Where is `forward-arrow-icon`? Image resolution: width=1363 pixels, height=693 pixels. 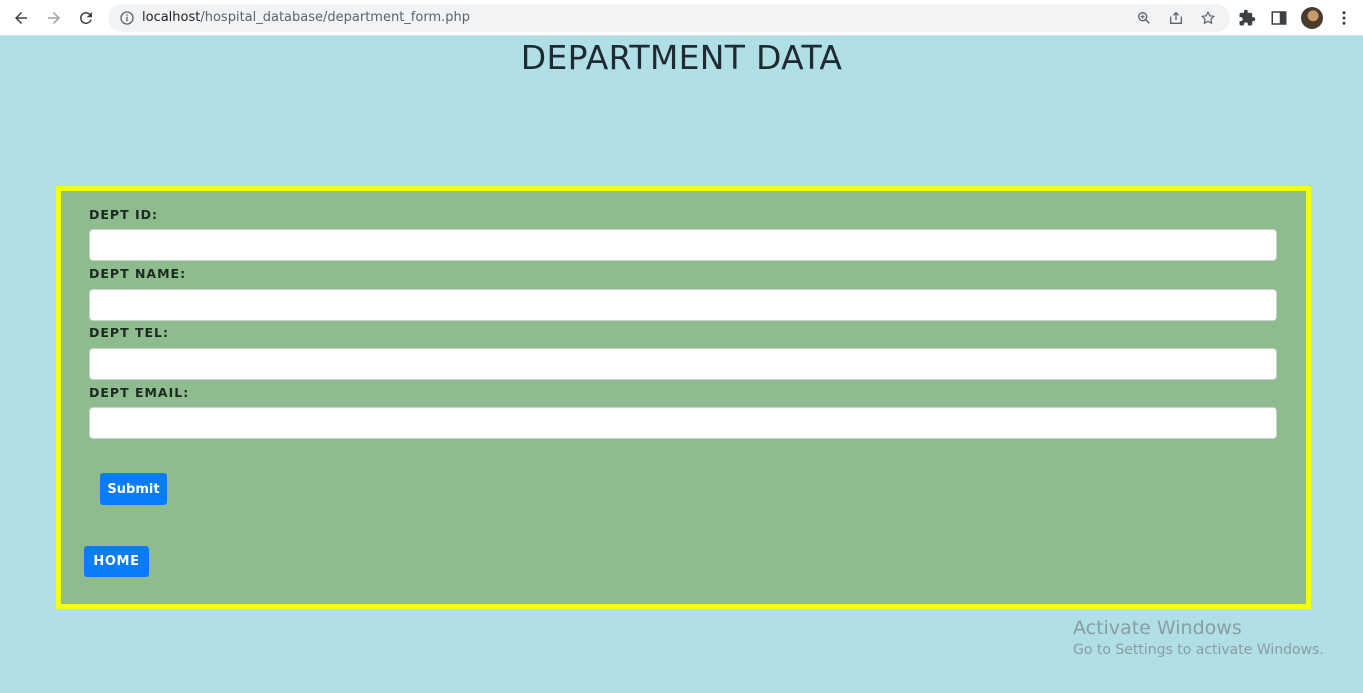
forward-arrow-icon is located at coordinates (54, 18).